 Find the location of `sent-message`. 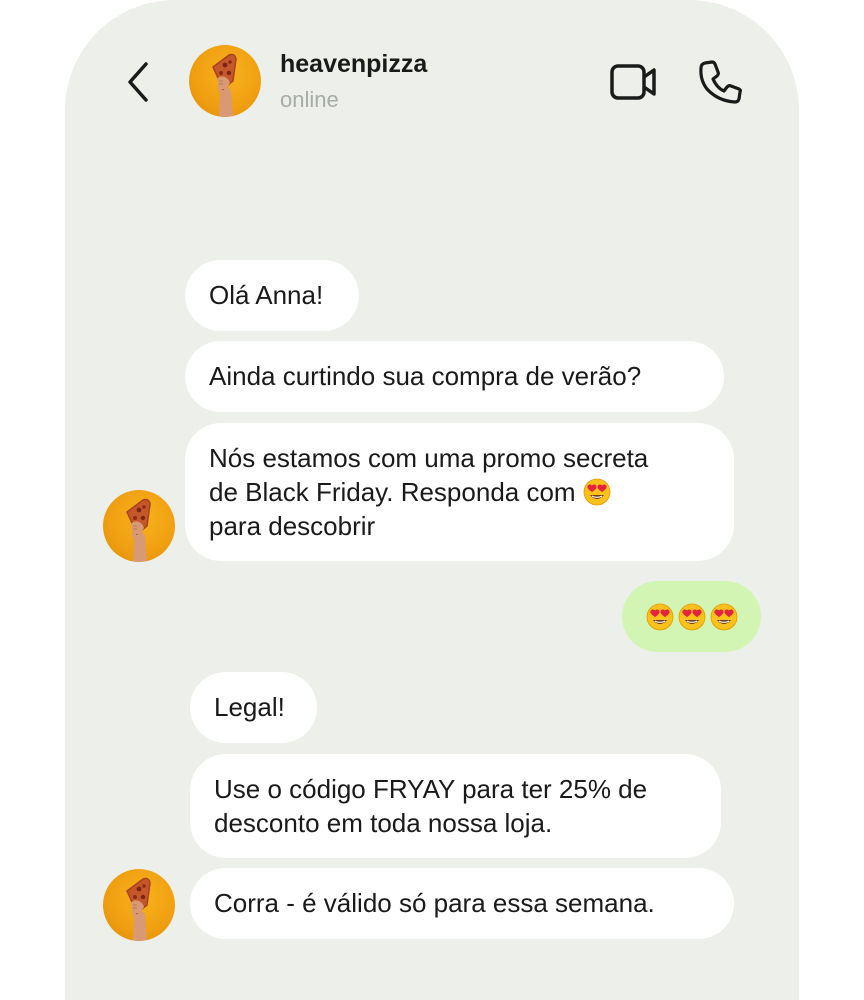

sent-message is located at coordinates (691, 616).